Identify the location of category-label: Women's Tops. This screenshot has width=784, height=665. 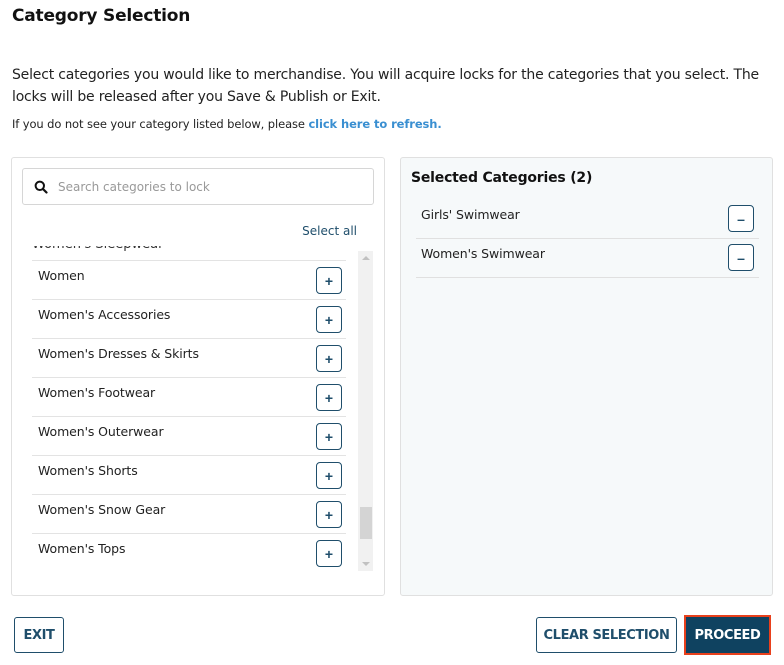
(82, 548).